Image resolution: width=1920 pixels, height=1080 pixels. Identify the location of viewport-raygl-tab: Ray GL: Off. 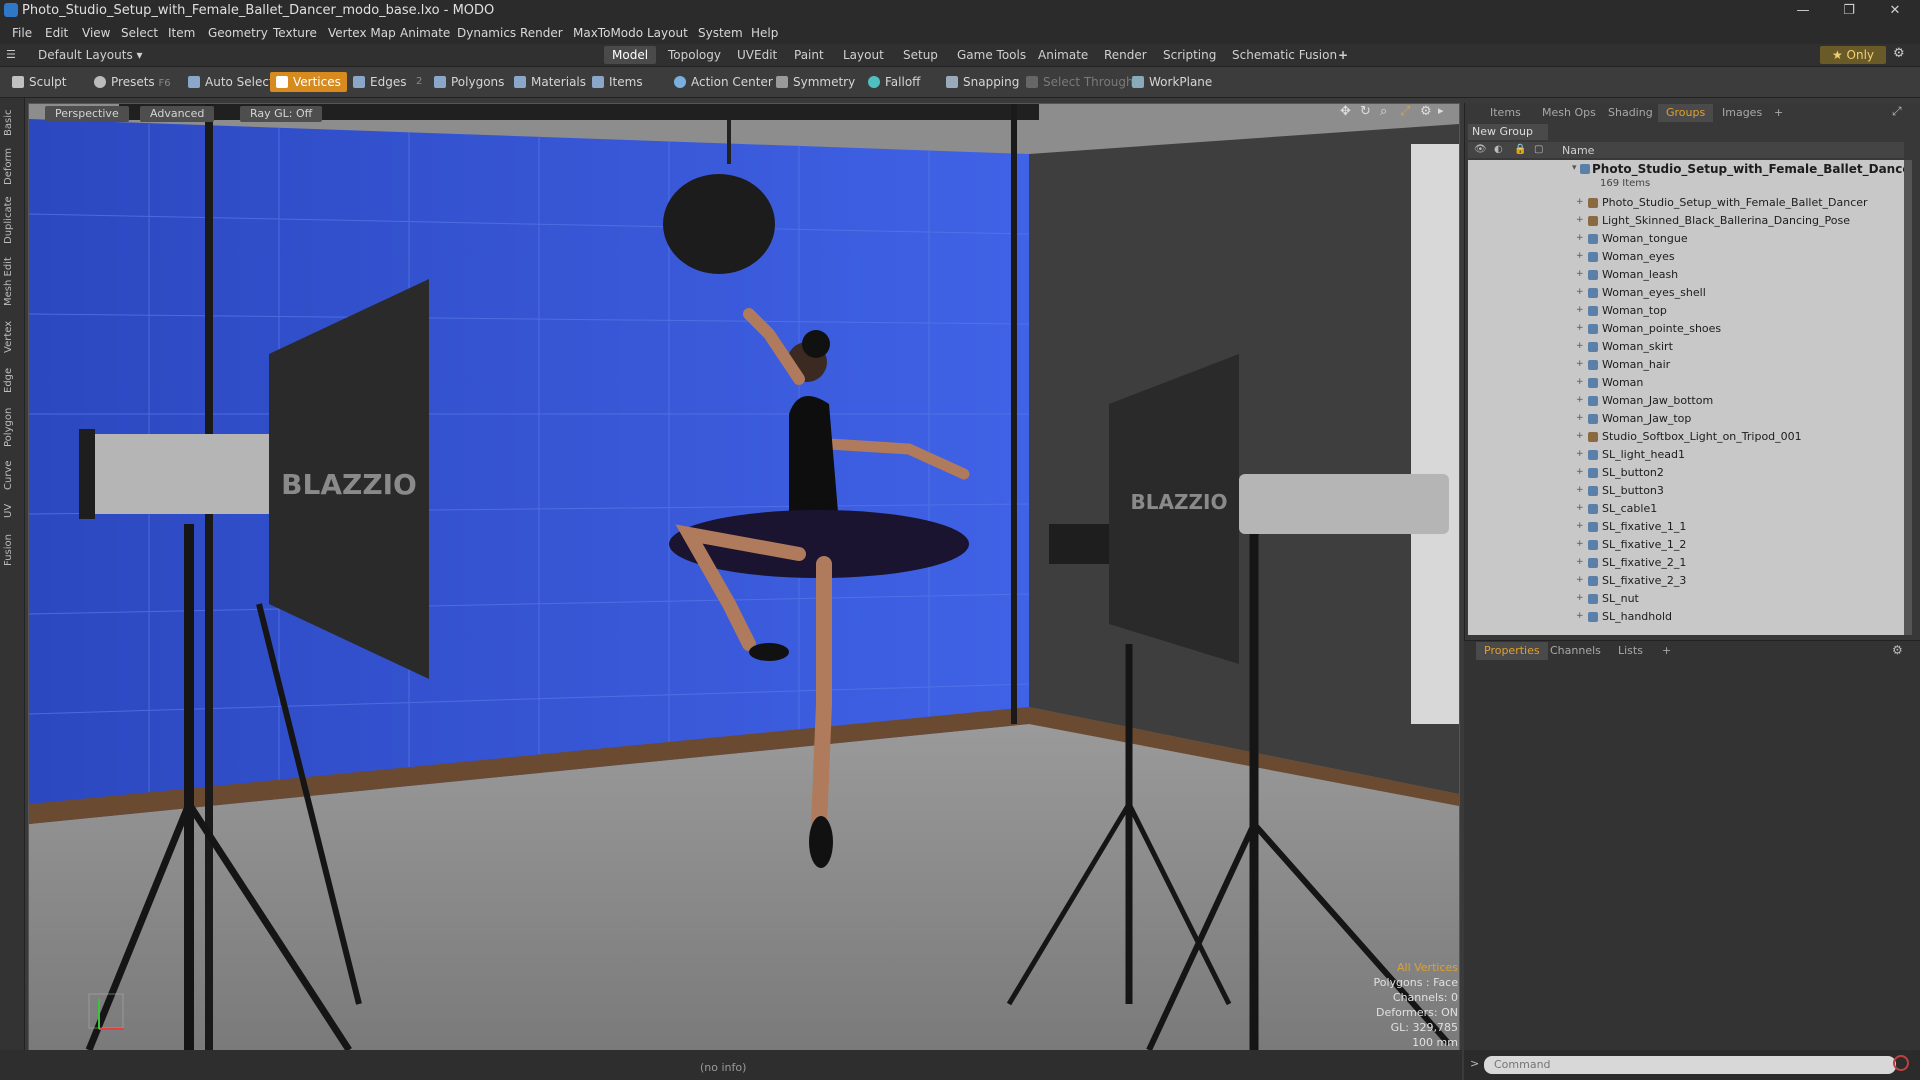
(281, 114).